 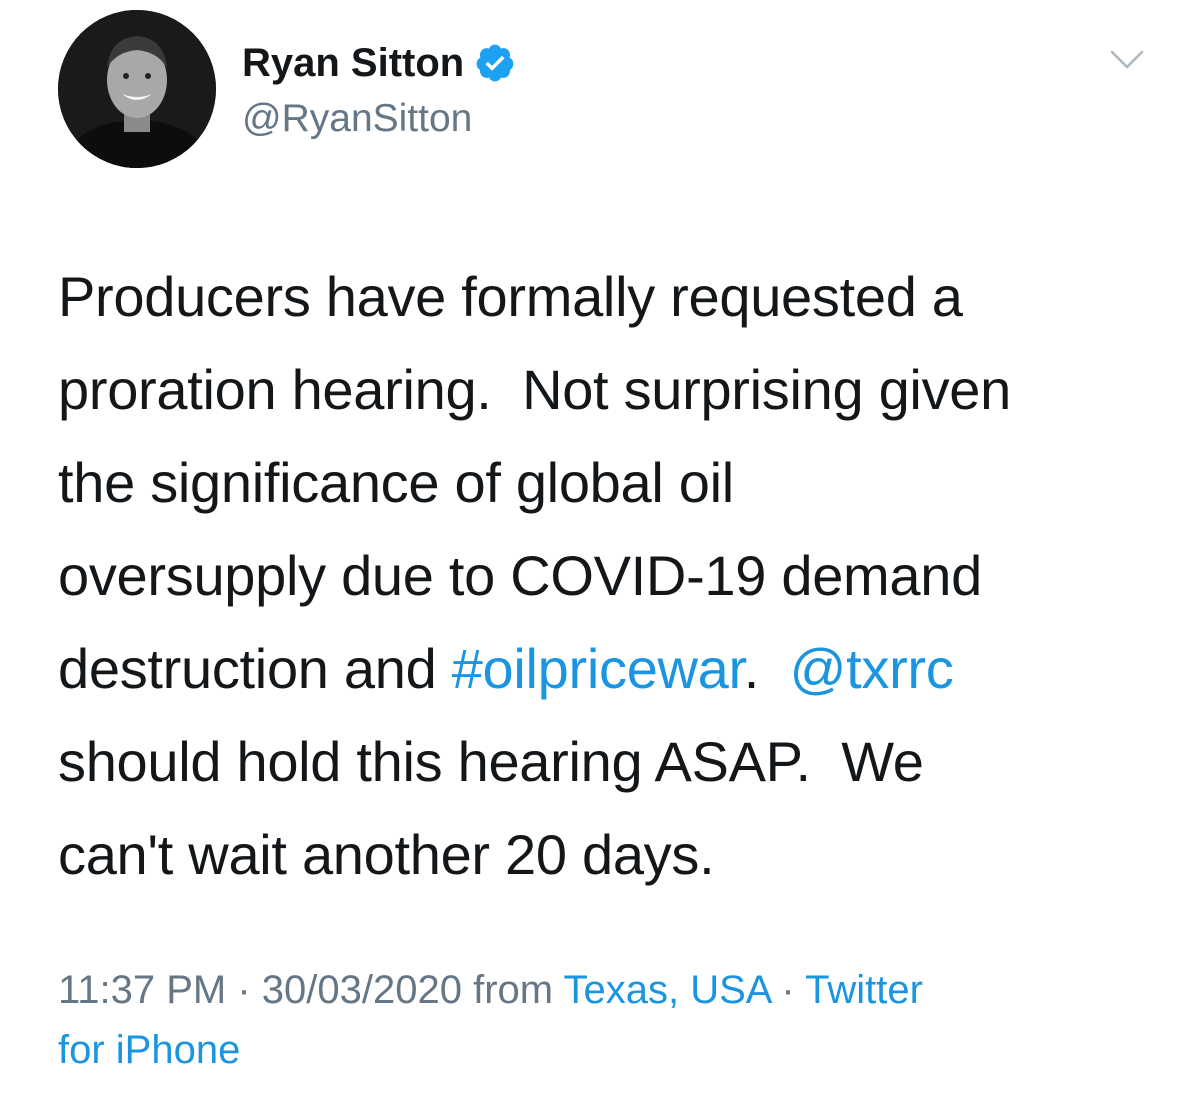 What do you see at coordinates (513, 990) in the screenshot?
I see `from-label: from` at bounding box center [513, 990].